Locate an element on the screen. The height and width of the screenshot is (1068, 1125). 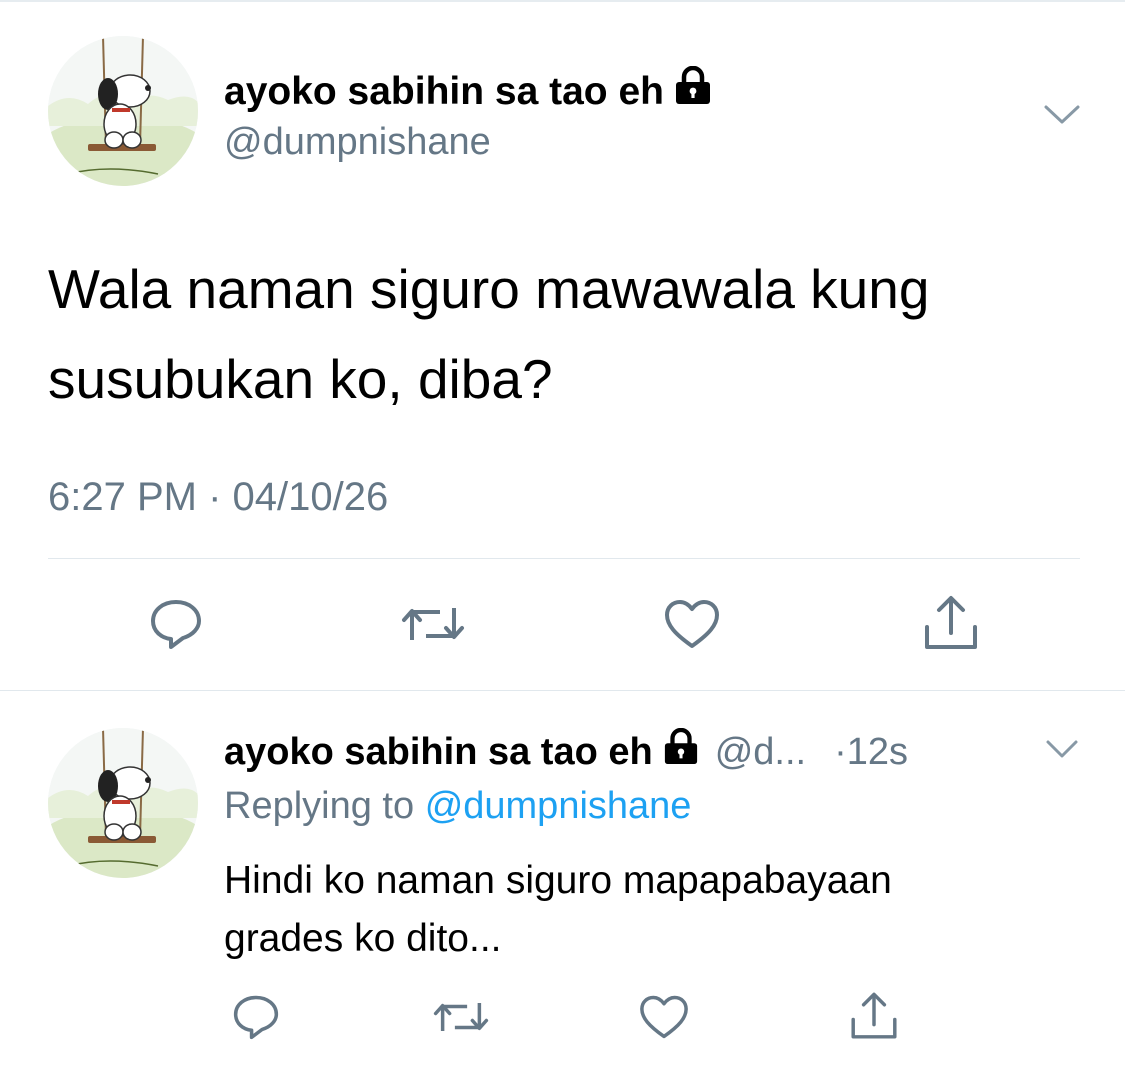
tweet-timestamp: 6:27 PM · 04/10/26 is located at coordinates (218, 497).